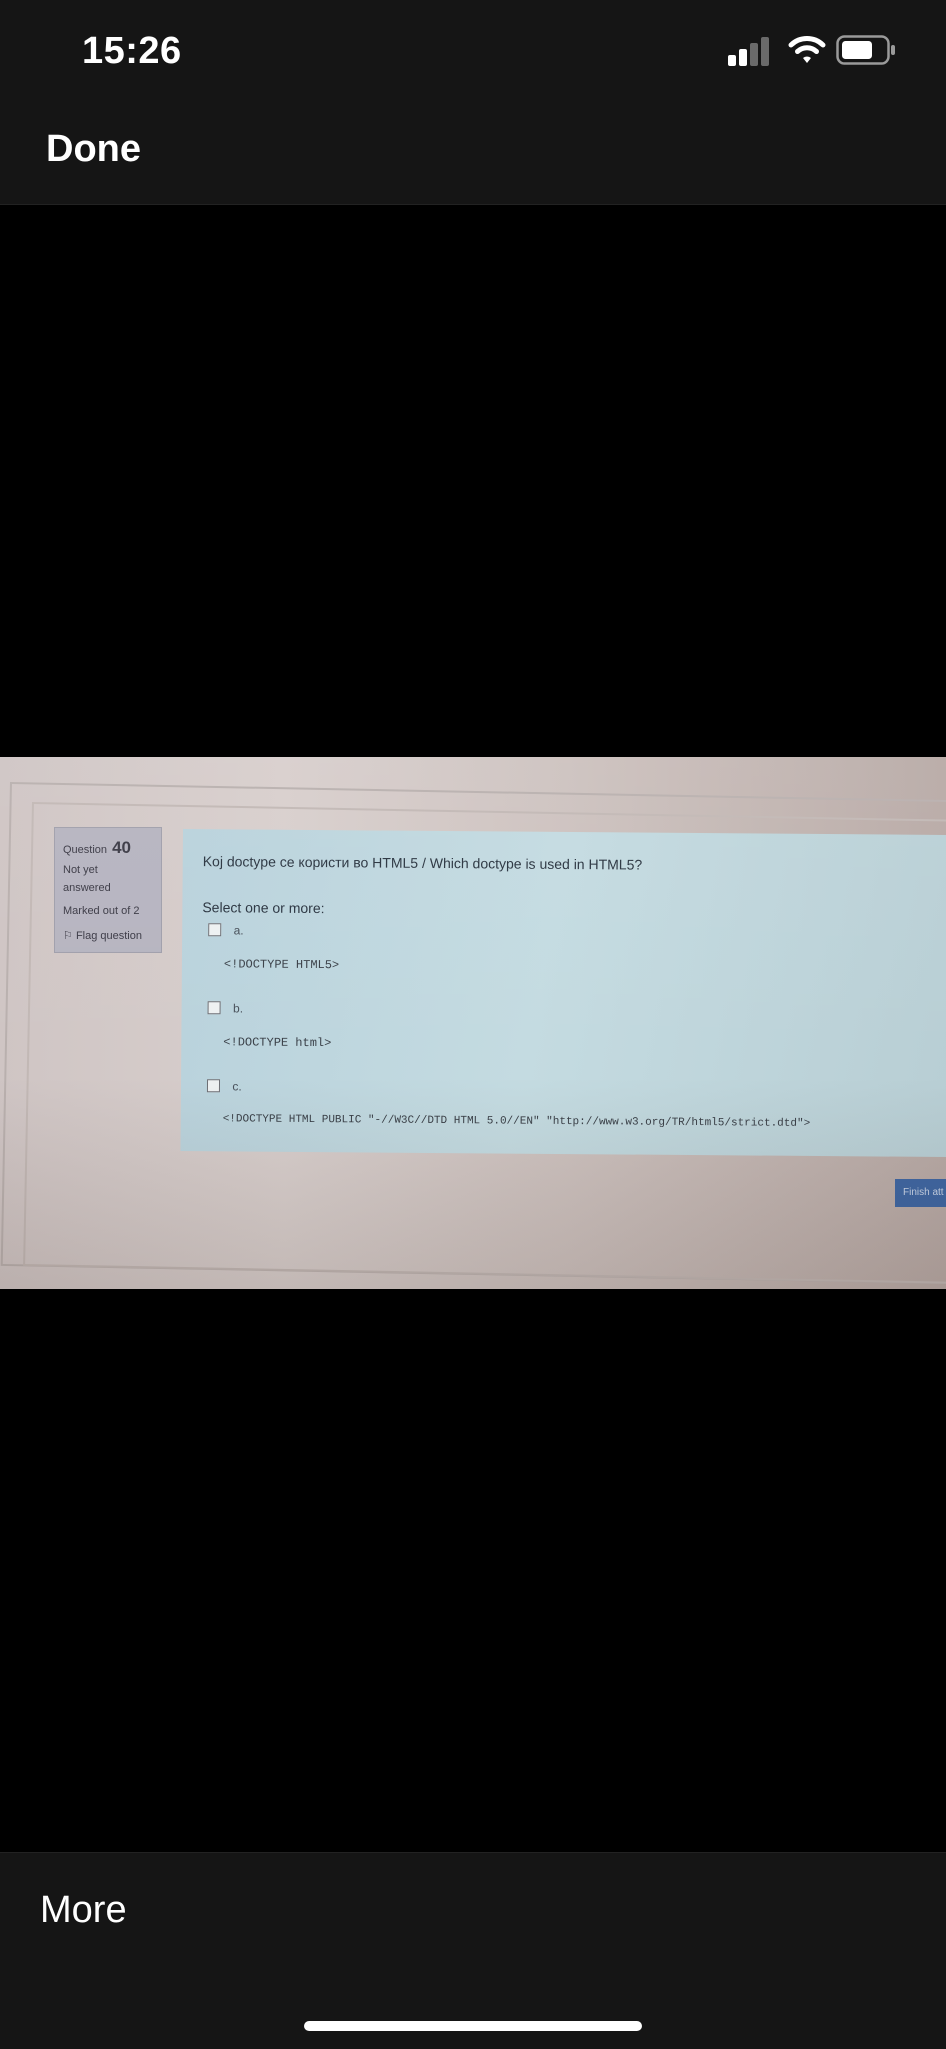 Image resolution: width=946 pixels, height=2049 pixels. What do you see at coordinates (225, 1008) in the screenshot?
I see `option-b: b.` at bounding box center [225, 1008].